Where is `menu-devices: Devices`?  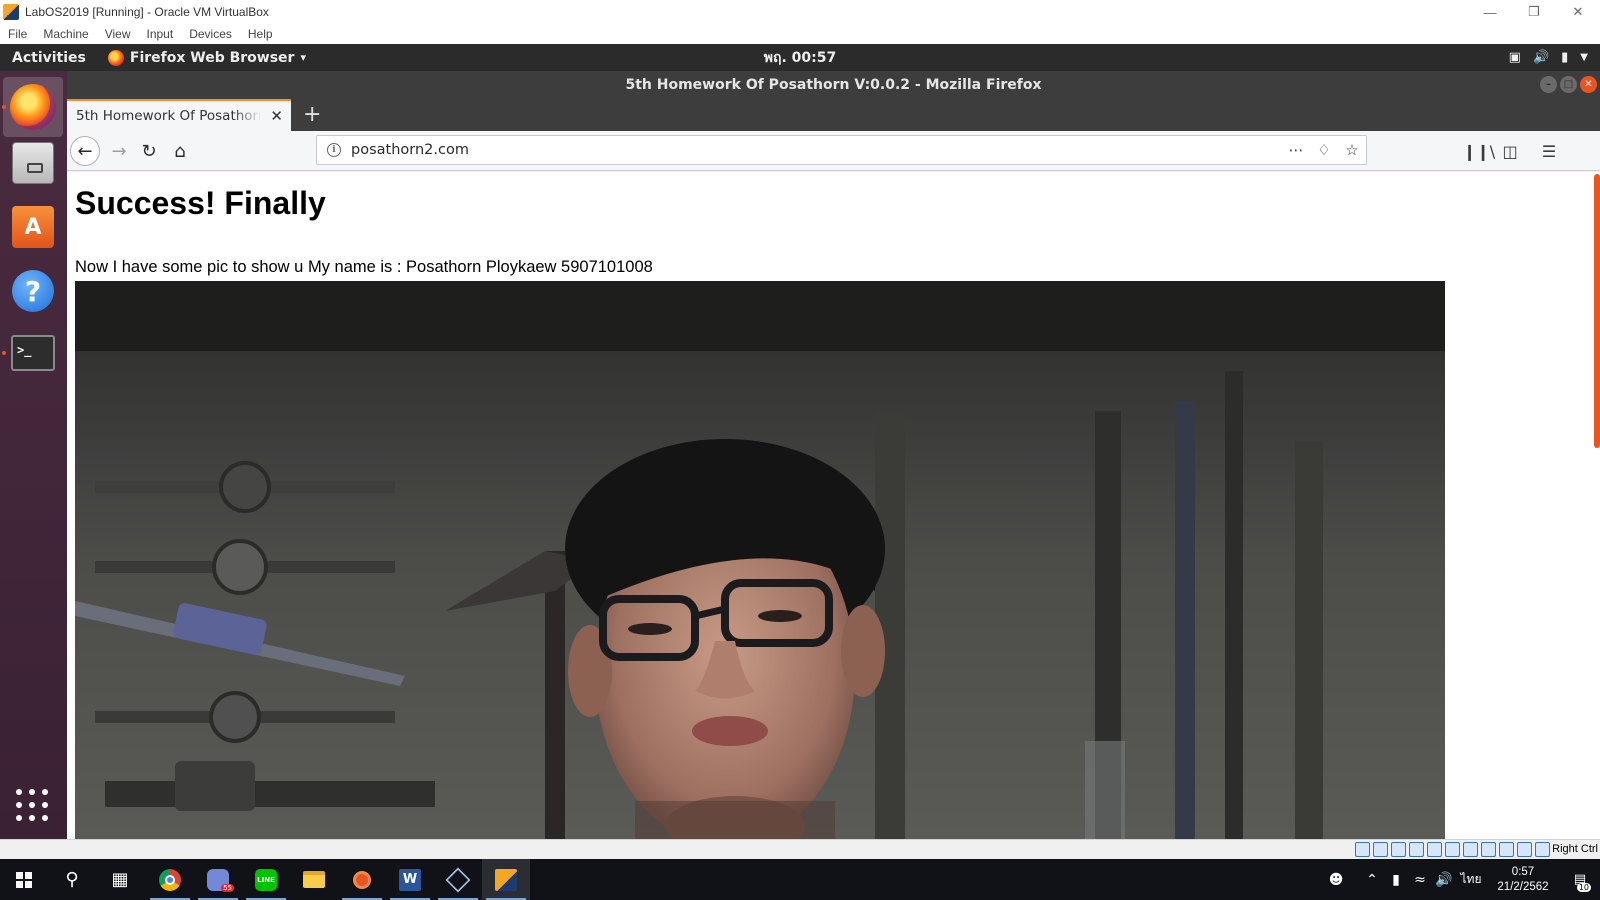 menu-devices: Devices is located at coordinates (210, 34).